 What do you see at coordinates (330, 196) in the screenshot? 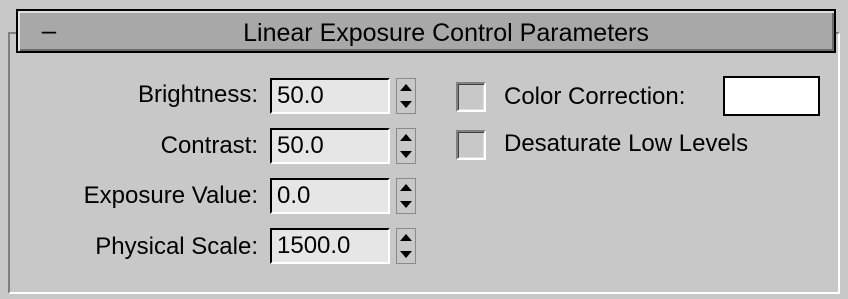
I see `exposure-value-input: 0.0` at bounding box center [330, 196].